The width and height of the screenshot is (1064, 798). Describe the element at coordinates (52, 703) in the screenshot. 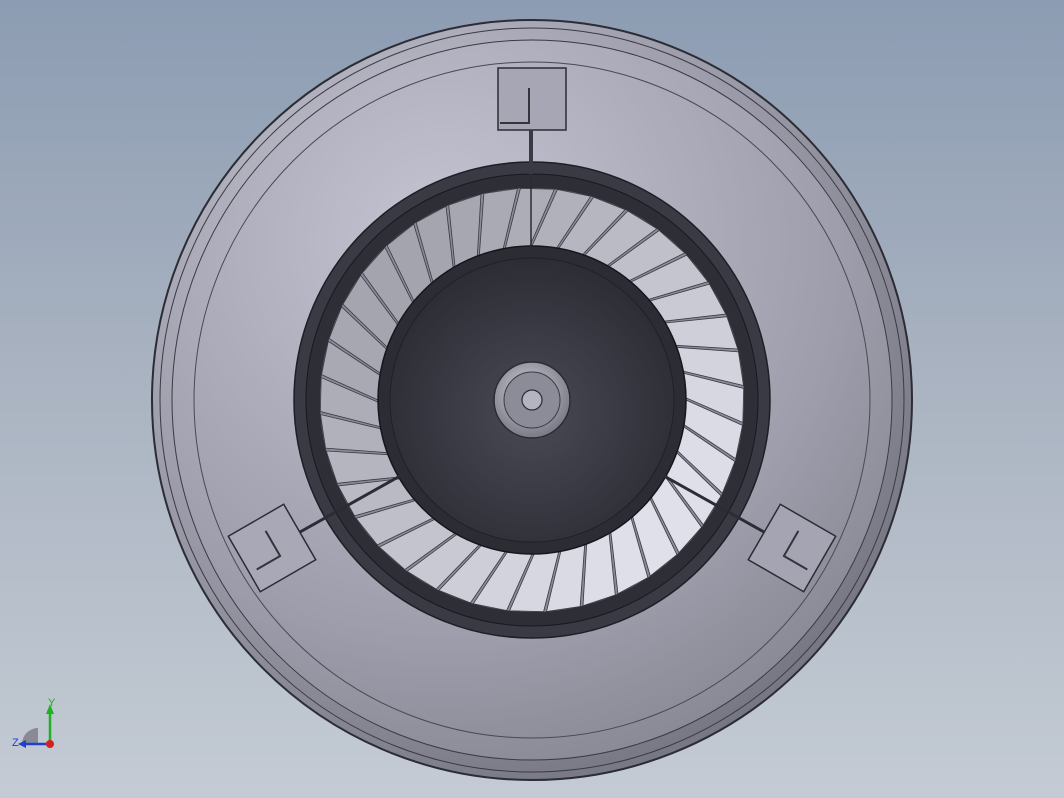

I see `y-axis-label: Y` at that location.